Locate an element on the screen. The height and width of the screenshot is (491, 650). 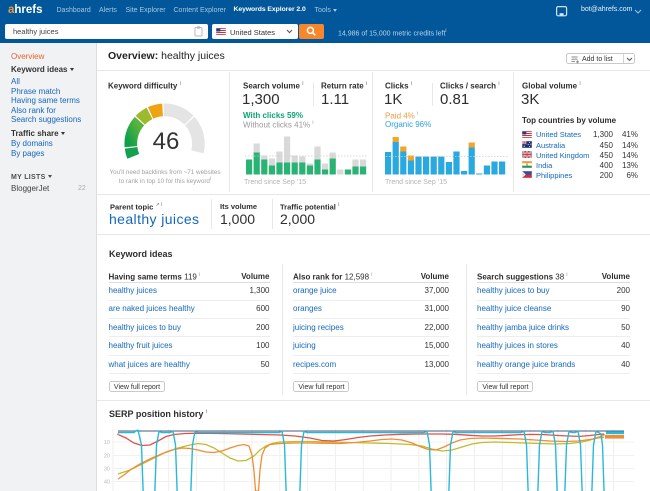
svg-text: 20 is located at coordinates (107, 457).